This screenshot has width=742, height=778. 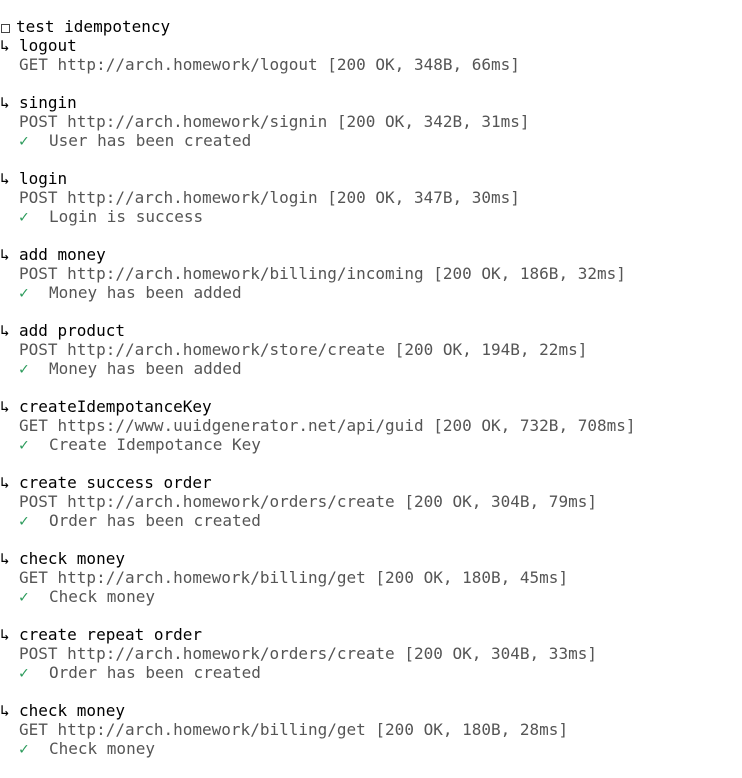 I want to click on request-name: logout, so click(x=48, y=45).